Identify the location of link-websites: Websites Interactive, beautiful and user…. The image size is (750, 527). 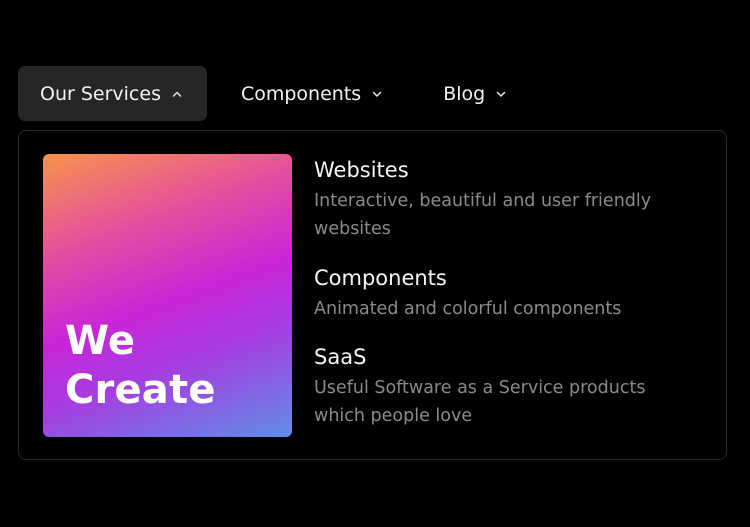
(504, 199).